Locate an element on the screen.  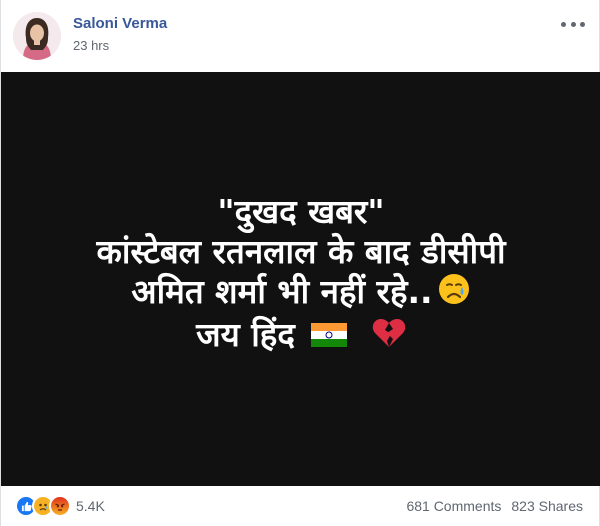
post-text-line-1: "दुखद खबर" is located at coordinates (301, 211).